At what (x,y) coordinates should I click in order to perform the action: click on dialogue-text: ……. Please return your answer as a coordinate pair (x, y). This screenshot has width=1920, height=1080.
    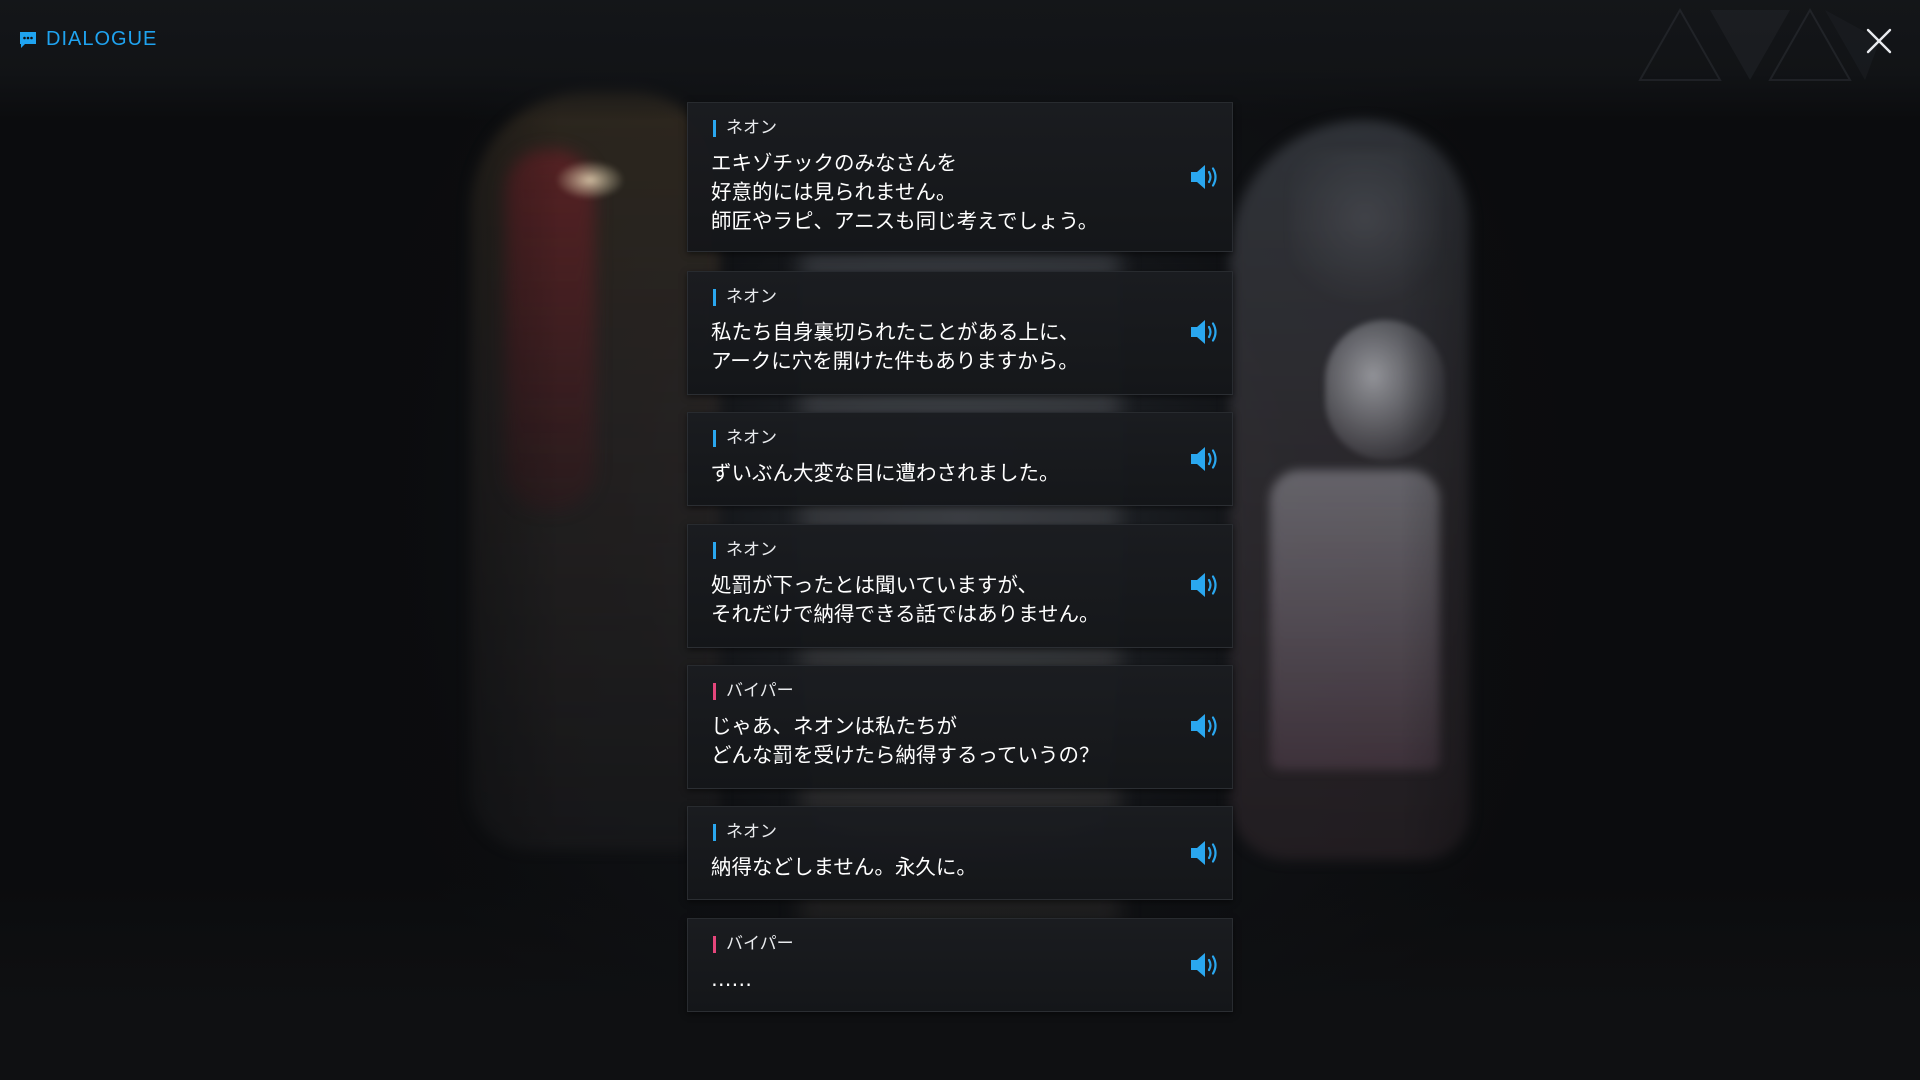
    Looking at the image, I should click on (731, 979).